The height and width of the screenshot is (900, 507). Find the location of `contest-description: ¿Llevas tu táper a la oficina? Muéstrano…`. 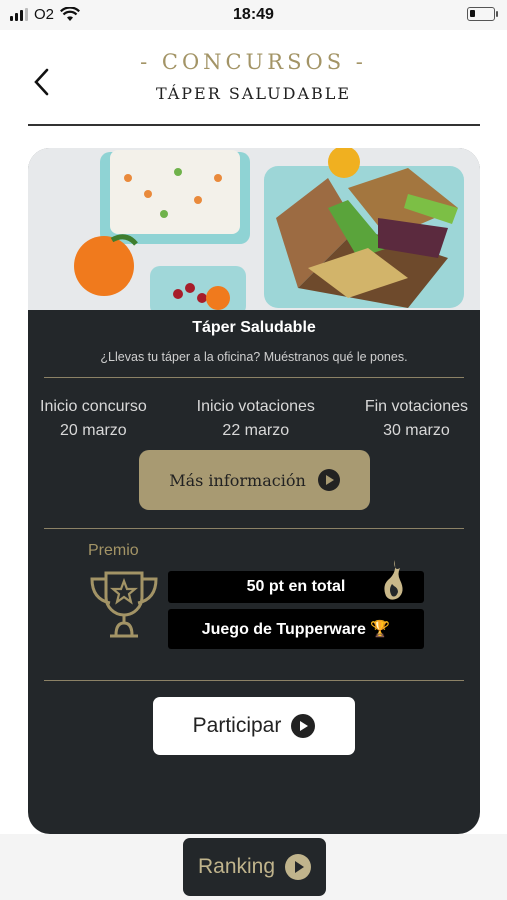

contest-description: ¿Llevas tu táper a la oficina? Muéstrano… is located at coordinates (254, 357).